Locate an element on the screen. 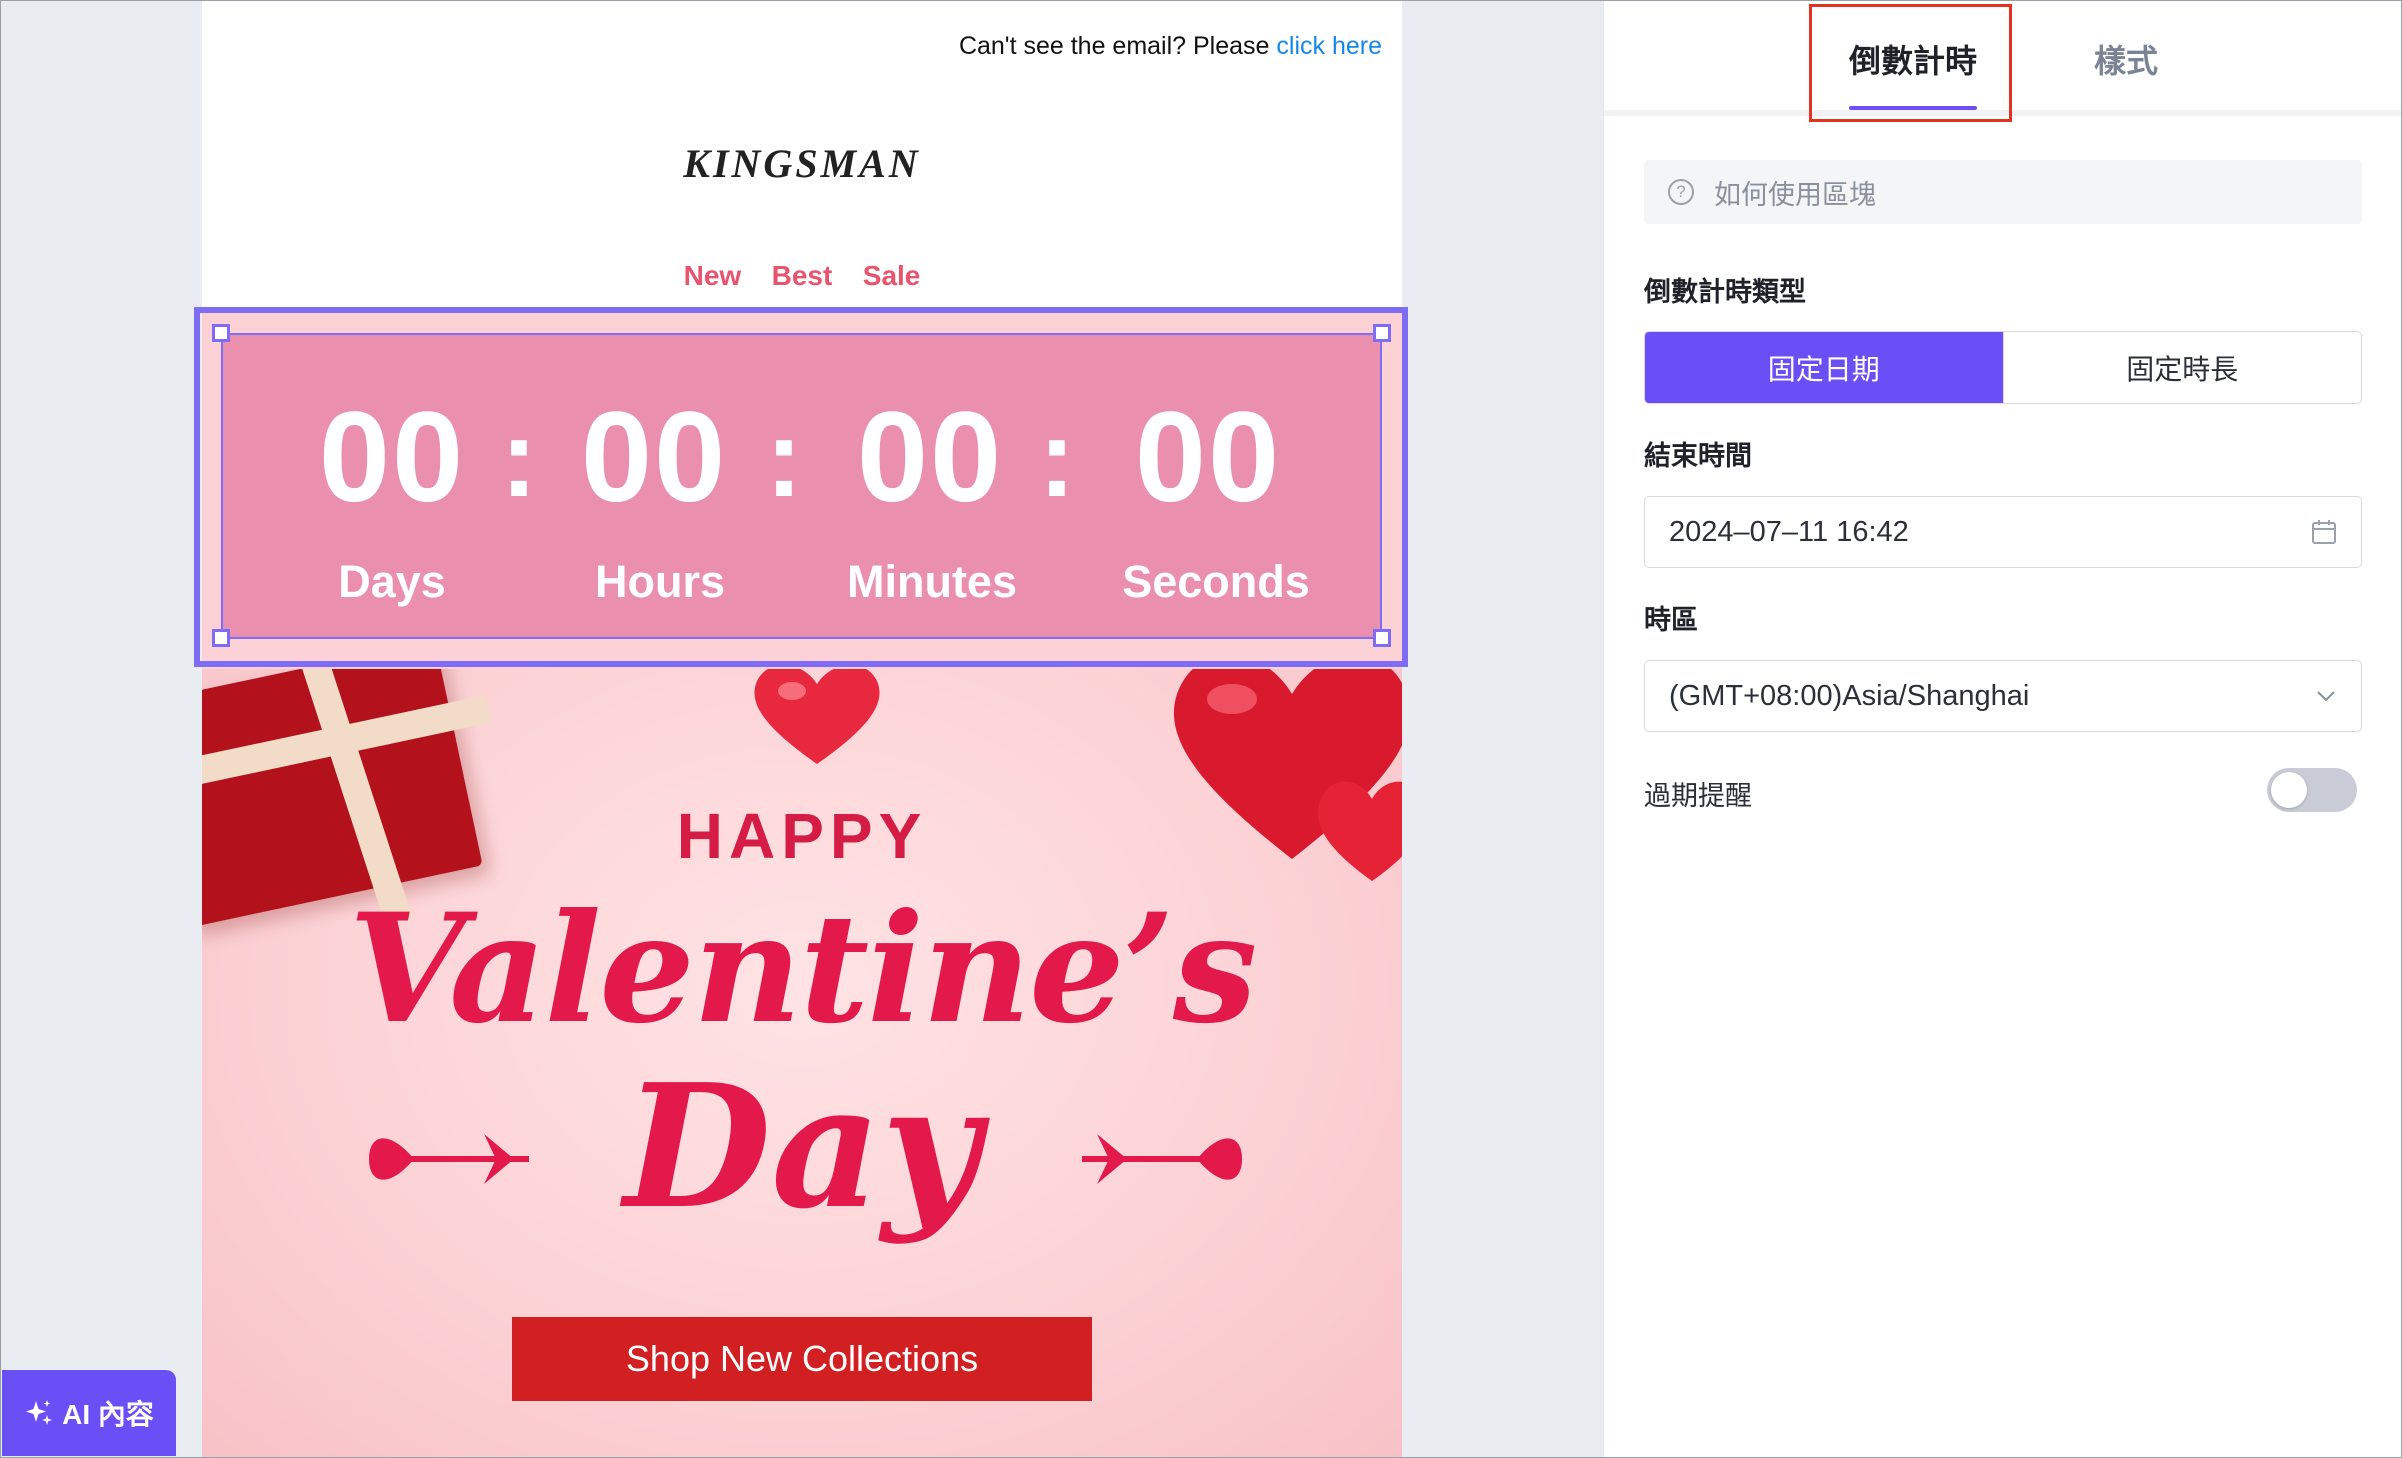 The width and height of the screenshot is (2402, 1458). countdown-days-value: 00 is located at coordinates (392, 457).